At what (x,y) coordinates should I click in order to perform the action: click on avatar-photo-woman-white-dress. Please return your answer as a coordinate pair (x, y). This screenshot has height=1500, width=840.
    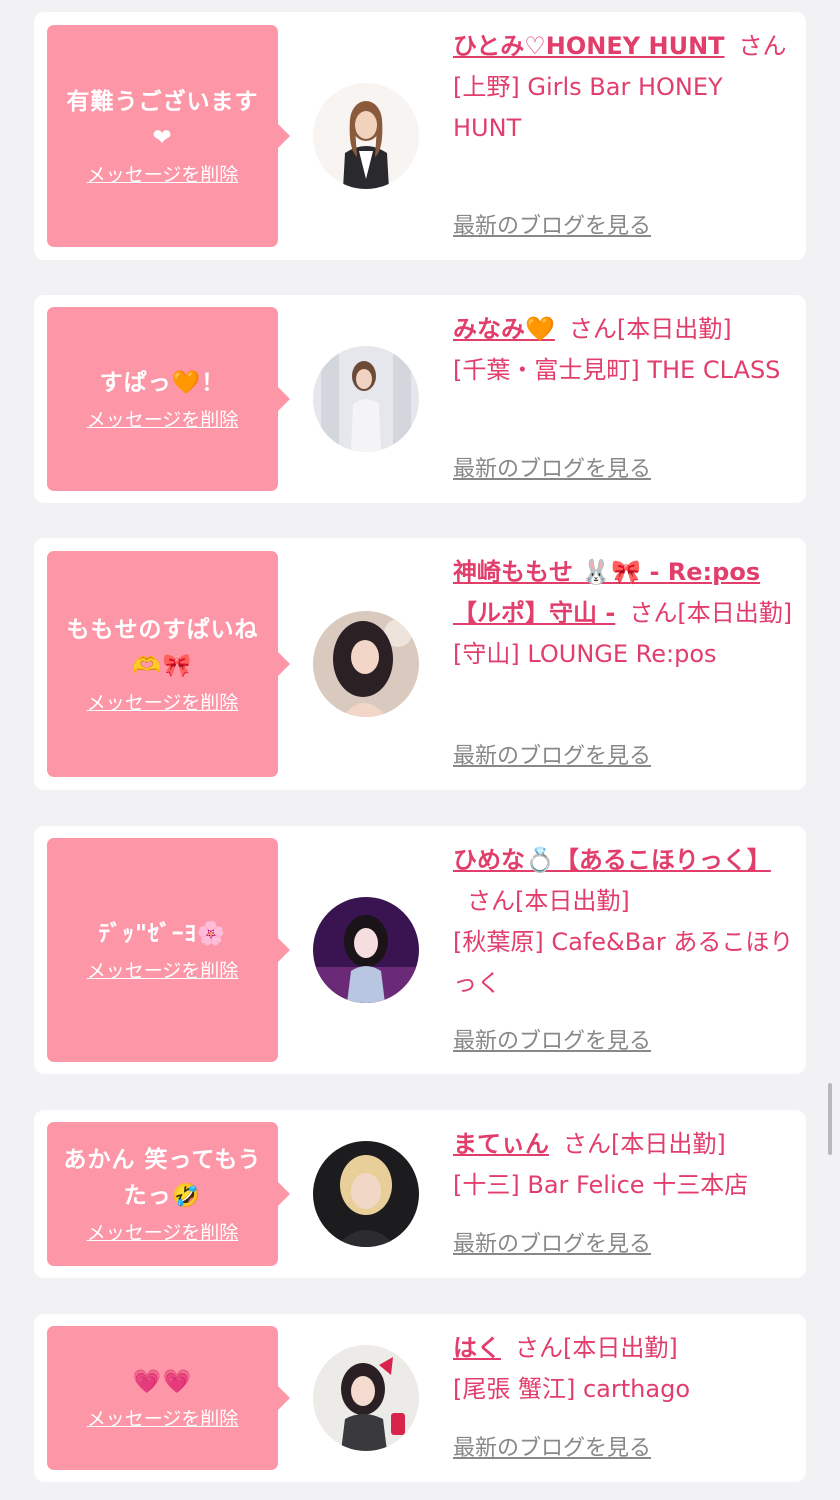
    Looking at the image, I should click on (366, 399).